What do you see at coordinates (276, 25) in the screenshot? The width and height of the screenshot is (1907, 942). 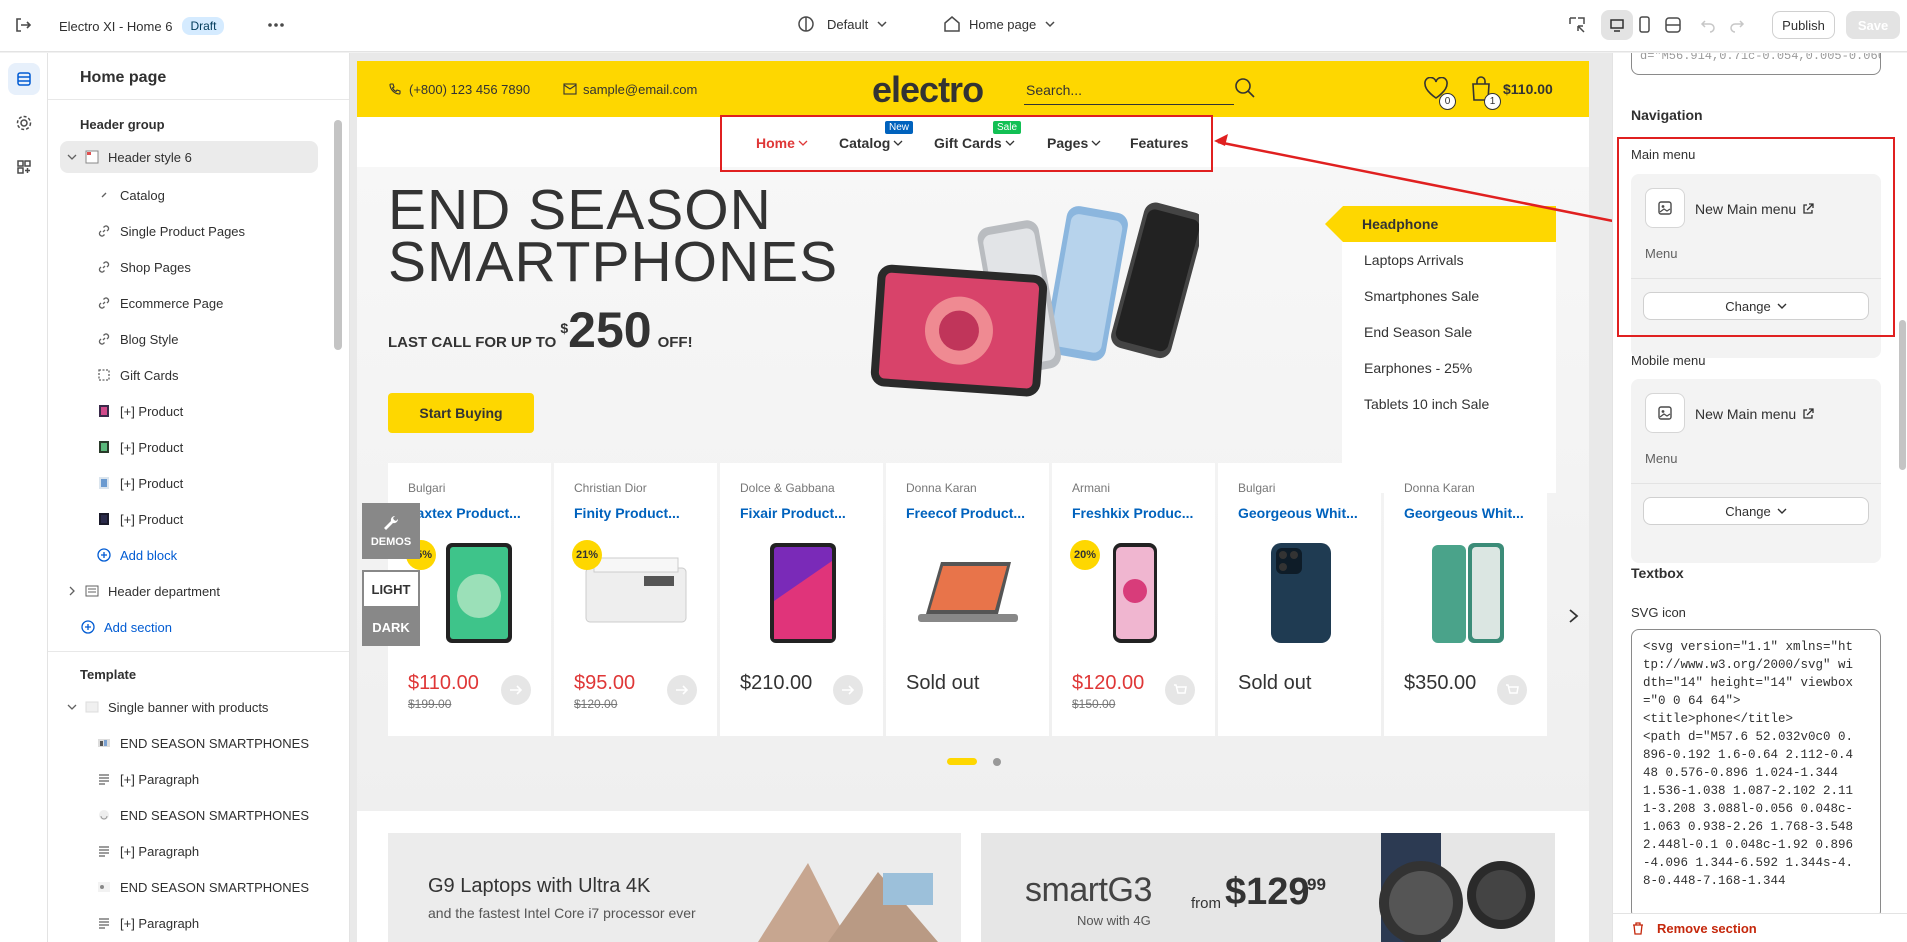 I see `more-actions-button` at bounding box center [276, 25].